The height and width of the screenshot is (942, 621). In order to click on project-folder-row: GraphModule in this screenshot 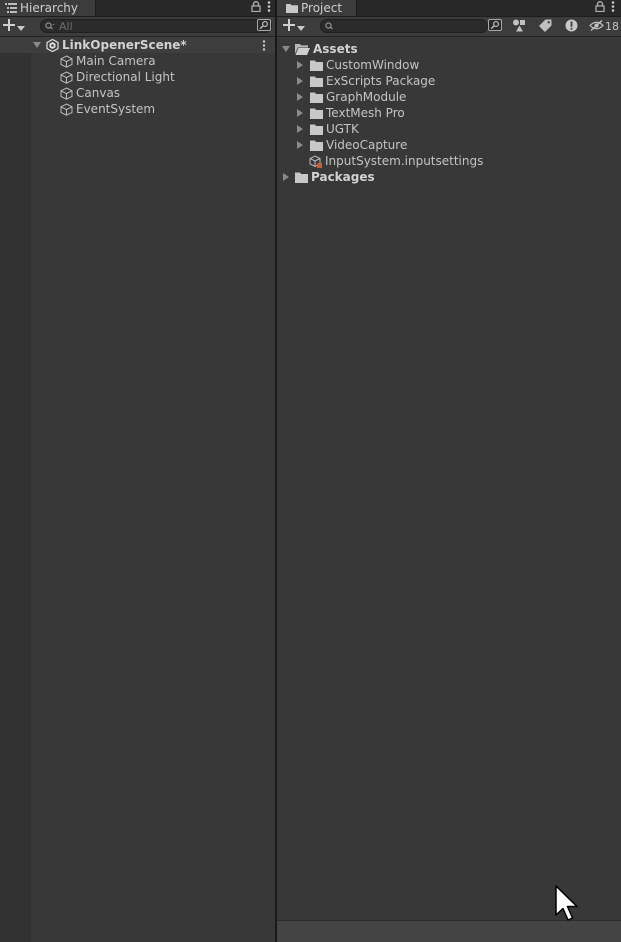, I will do `click(449, 97)`.